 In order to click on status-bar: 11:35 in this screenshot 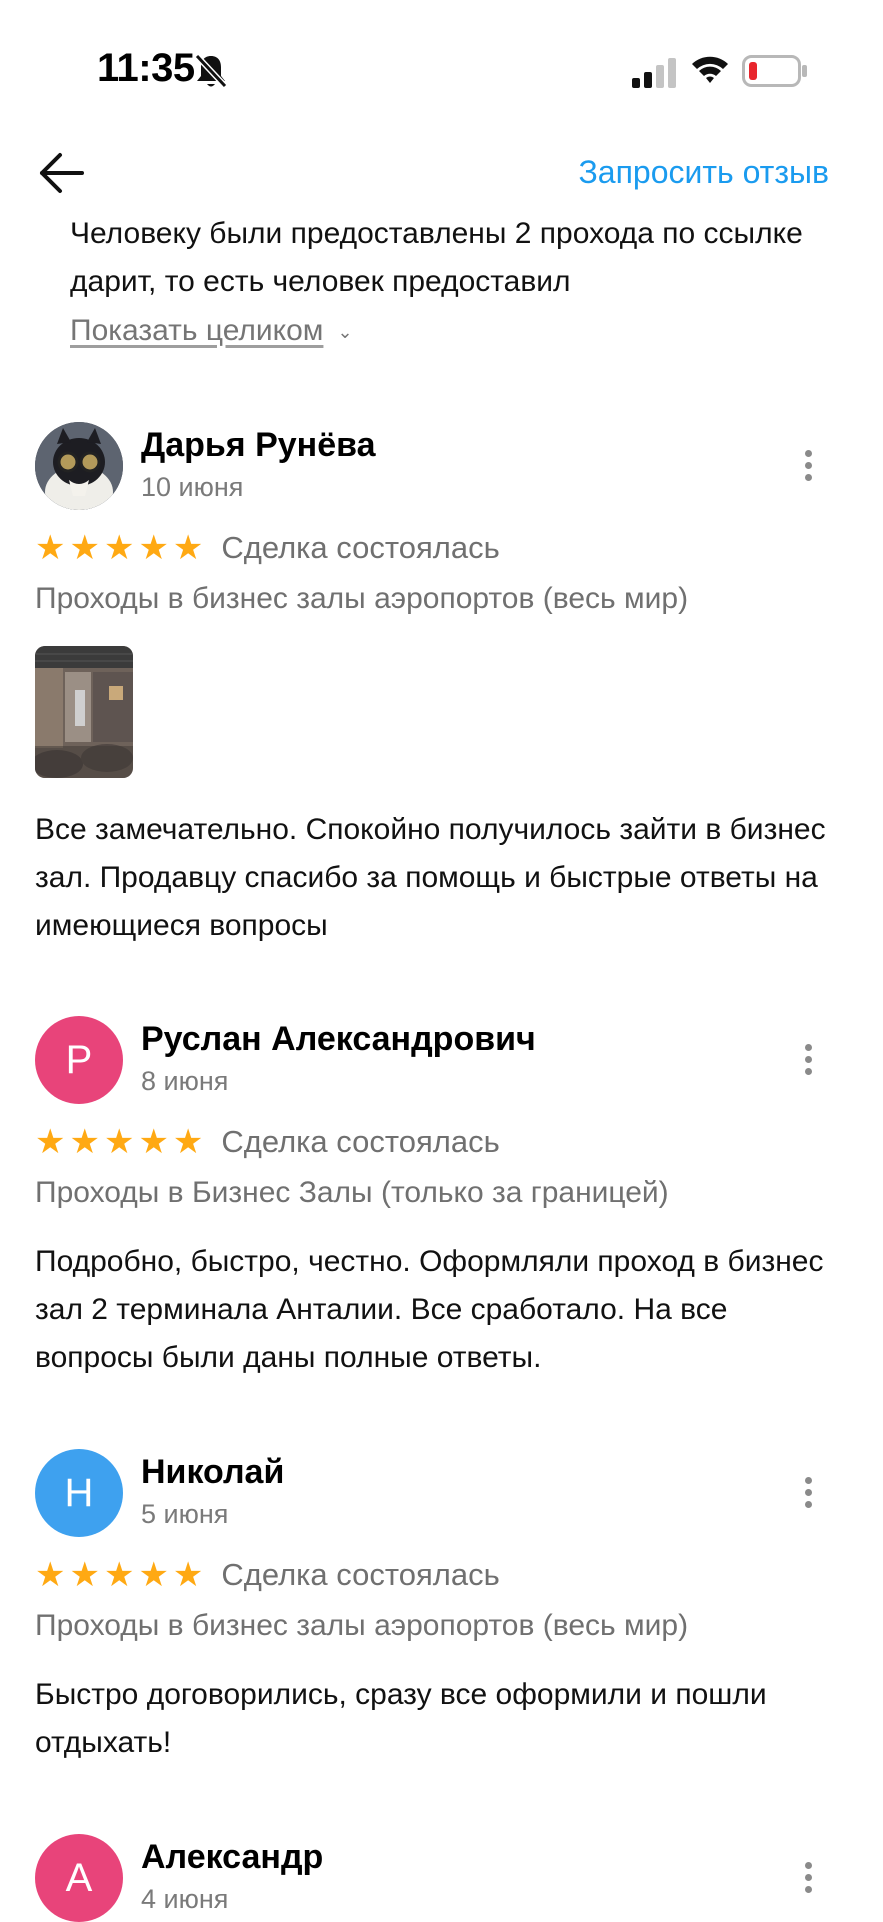, I will do `click(441, 65)`.